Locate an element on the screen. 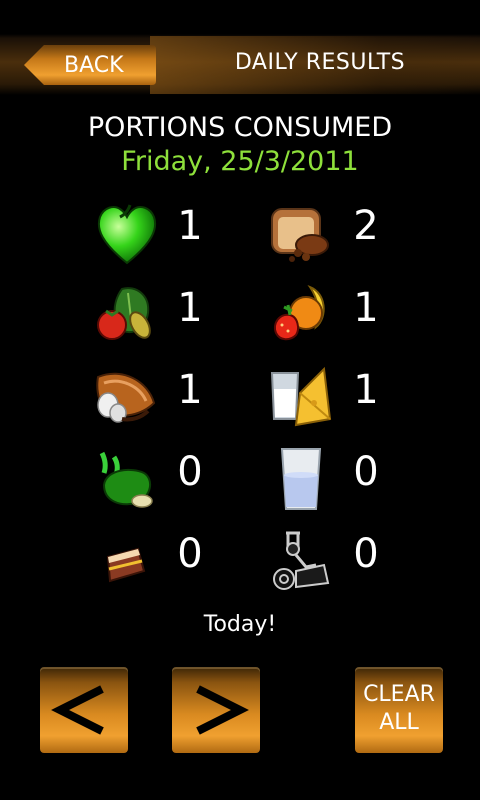 The height and width of the screenshot is (800, 480). portion-cell-dairy: 1 is located at coordinates (360, 400).